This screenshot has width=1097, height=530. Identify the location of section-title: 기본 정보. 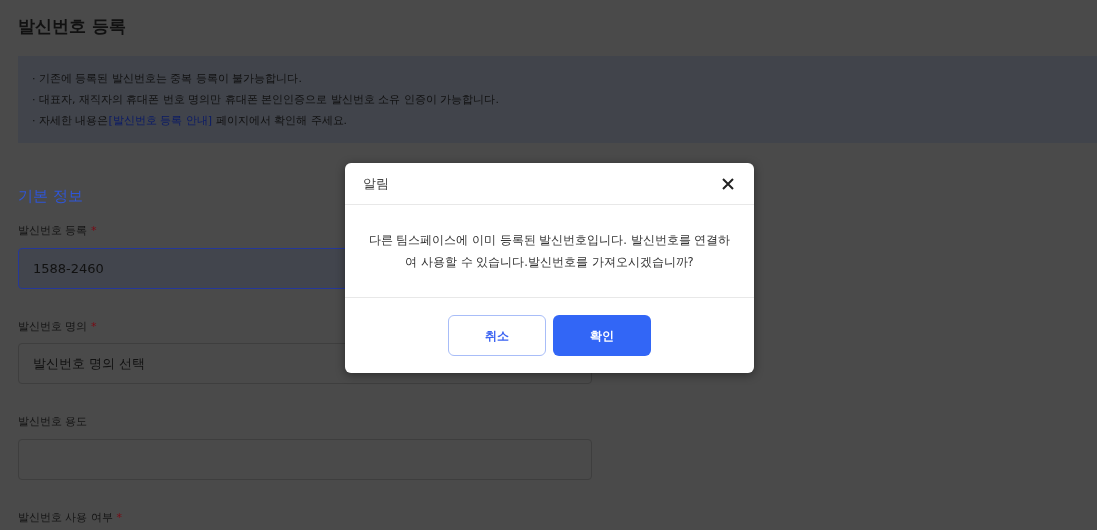
(51, 196).